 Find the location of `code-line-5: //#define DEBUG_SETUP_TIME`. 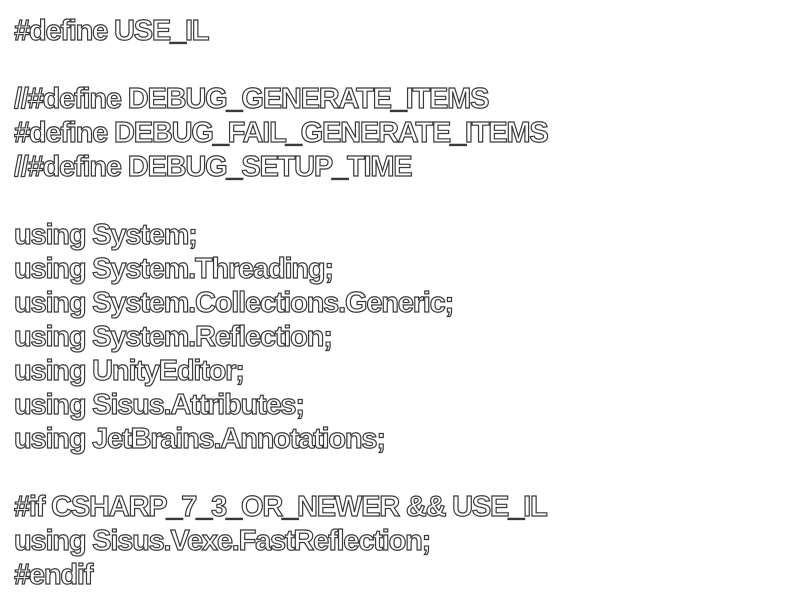

code-line-5: //#define DEBUG_SETUP_TIME is located at coordinates (213, 166).